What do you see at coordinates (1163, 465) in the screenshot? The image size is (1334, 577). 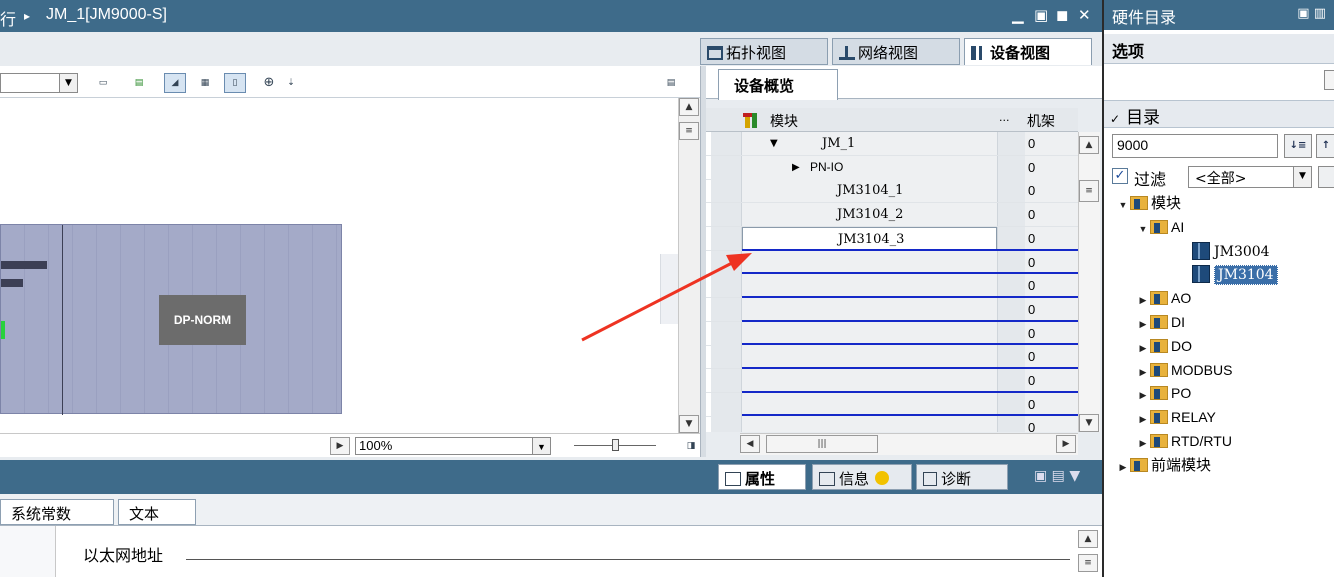 I see `catalog-folder-item: ▶ 前端模块` at bounding box center [1163, 465].